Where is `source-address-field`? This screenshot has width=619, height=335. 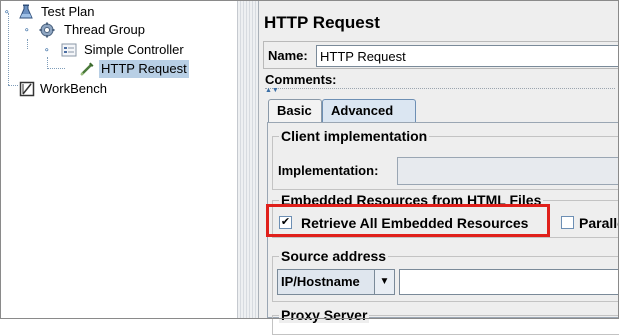 source-address-field is located at coordinates (509, 282).